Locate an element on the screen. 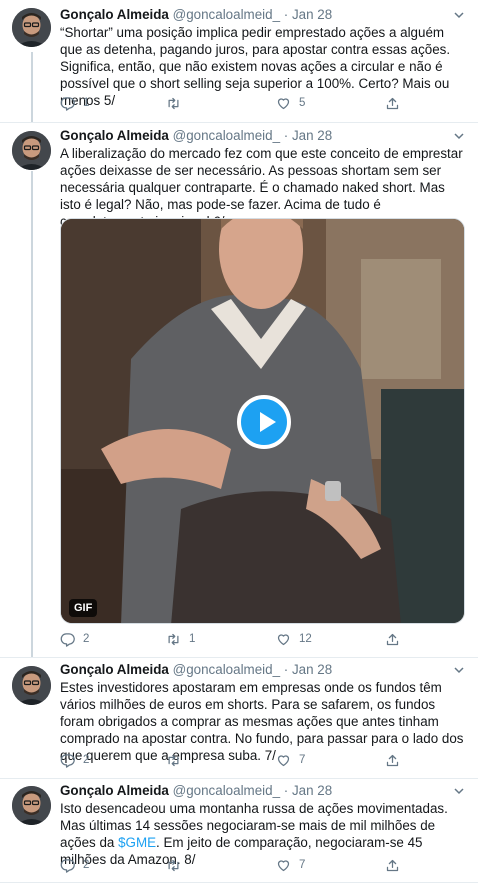 This screenshot has height=883, width=478. gif-badge: GIF is located at coordinates (83, 608).